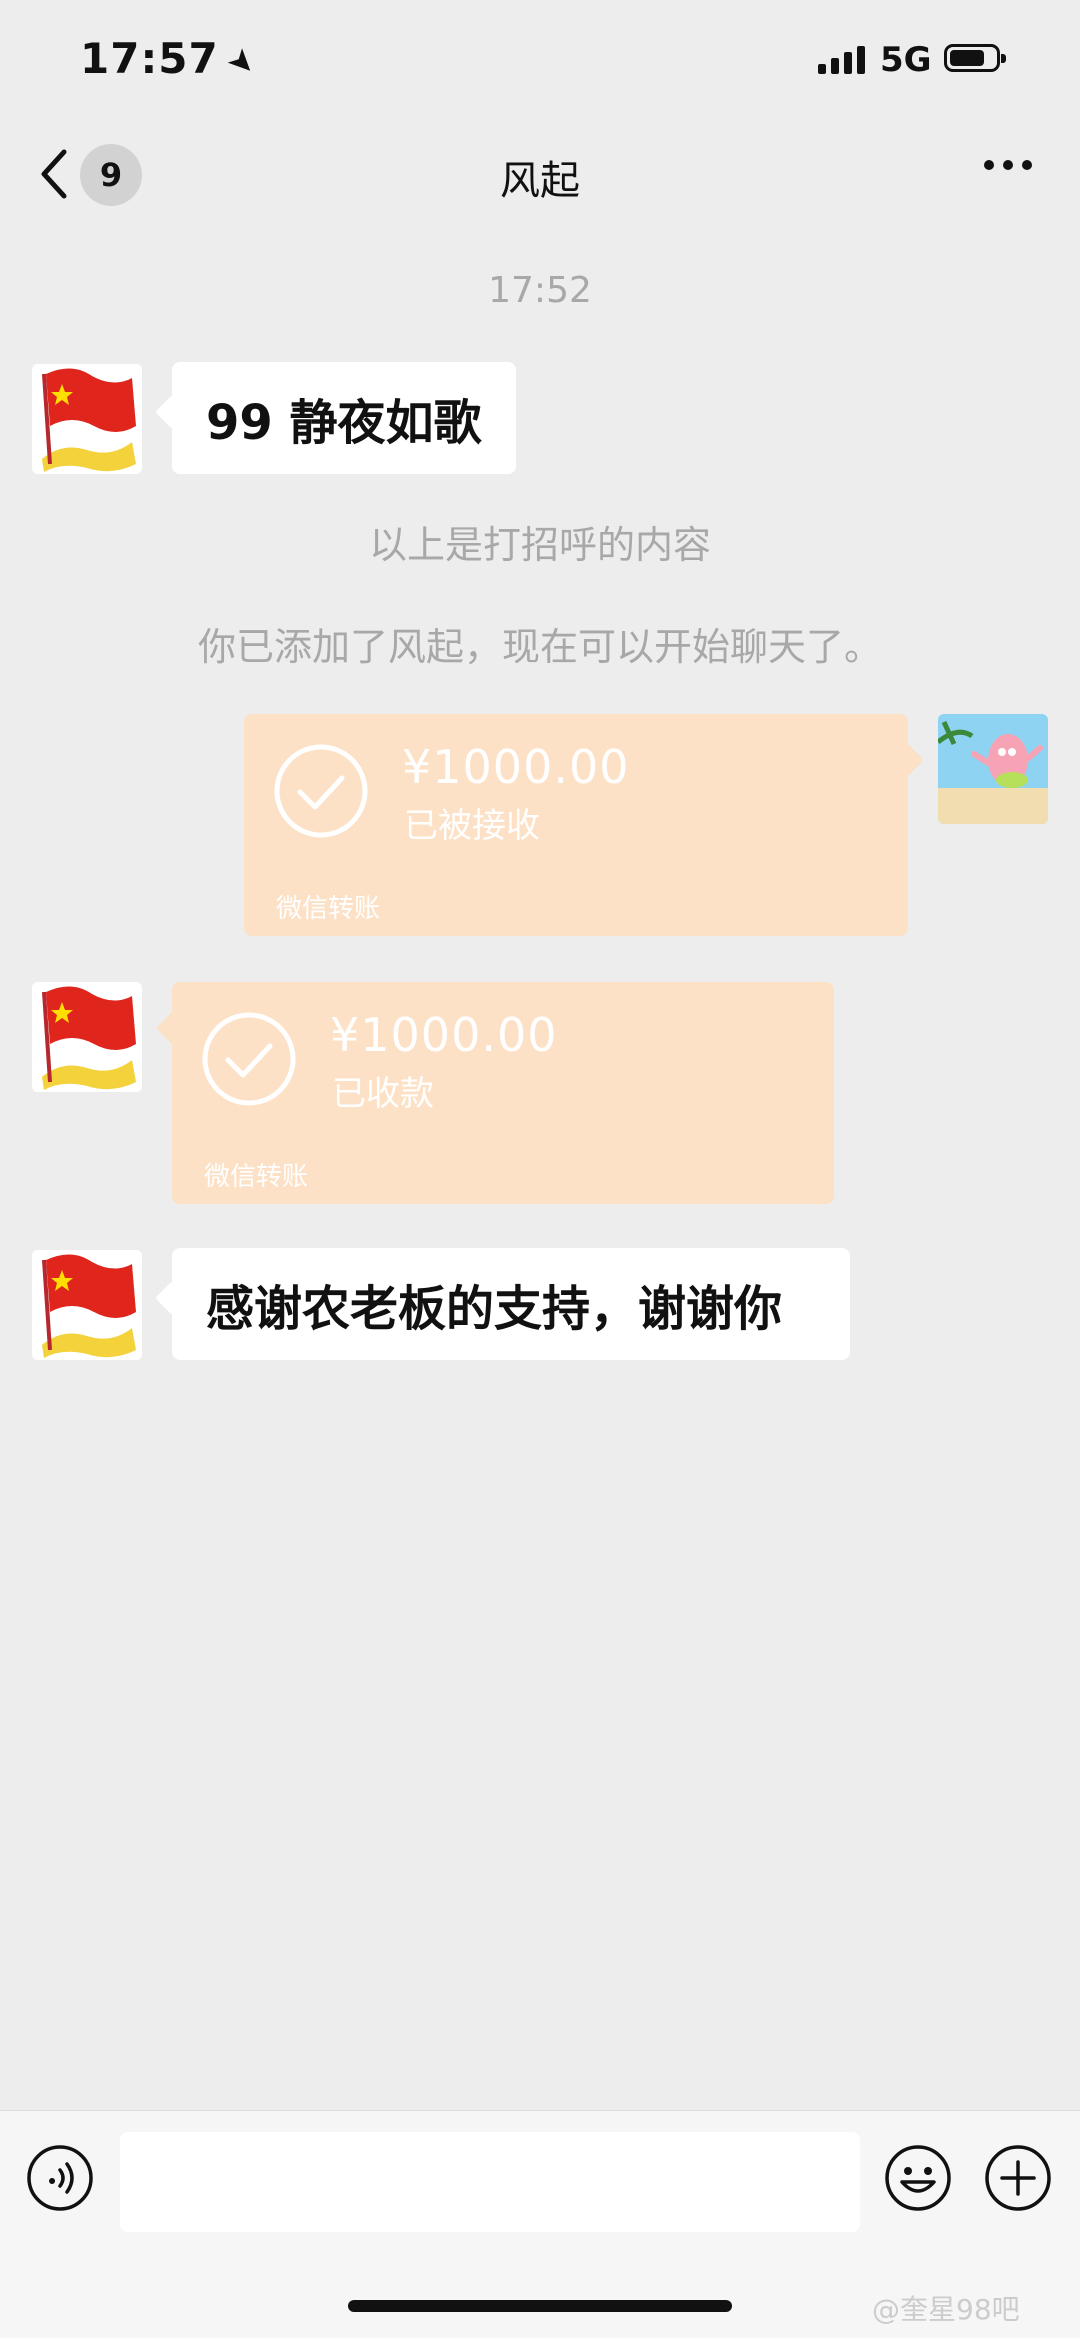 The width and height of the screenshot is (1080, 2338). Describe the element at coordinates (540, 290) in the screenshot. I see `chat-timestamp: 17:52` at that location.